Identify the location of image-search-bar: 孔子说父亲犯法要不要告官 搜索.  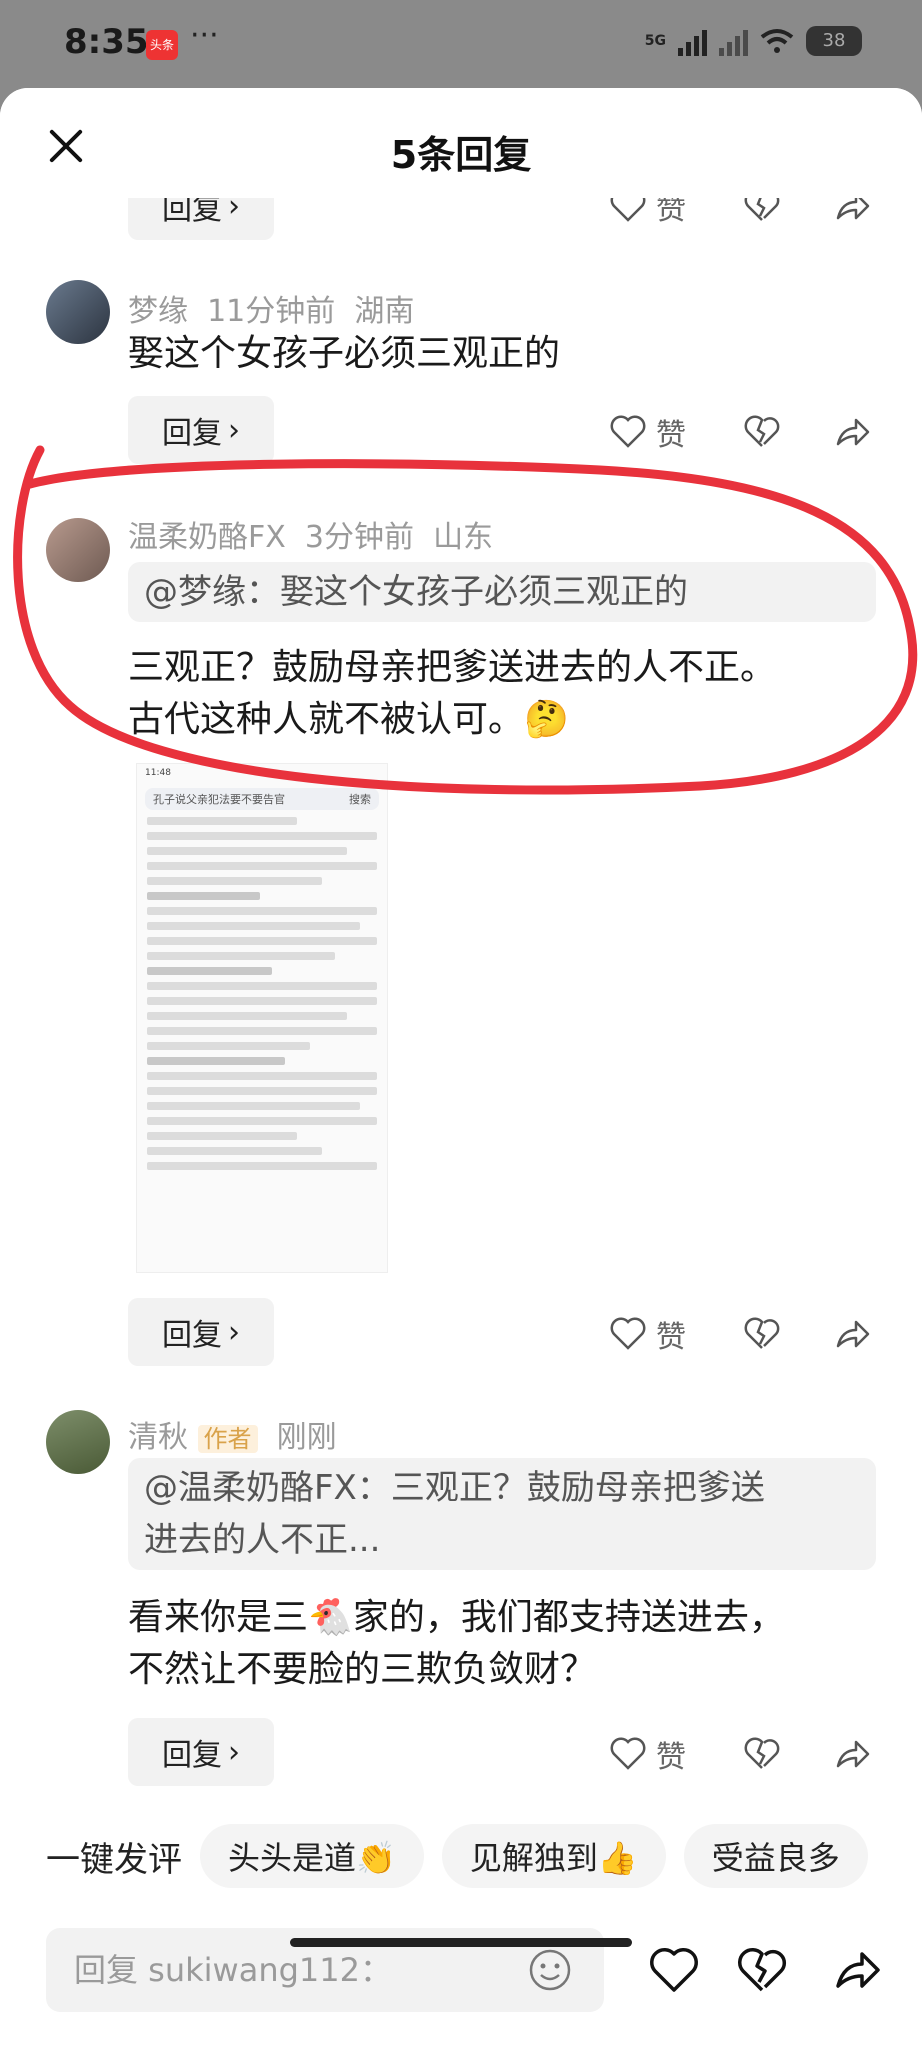
(262, 799).